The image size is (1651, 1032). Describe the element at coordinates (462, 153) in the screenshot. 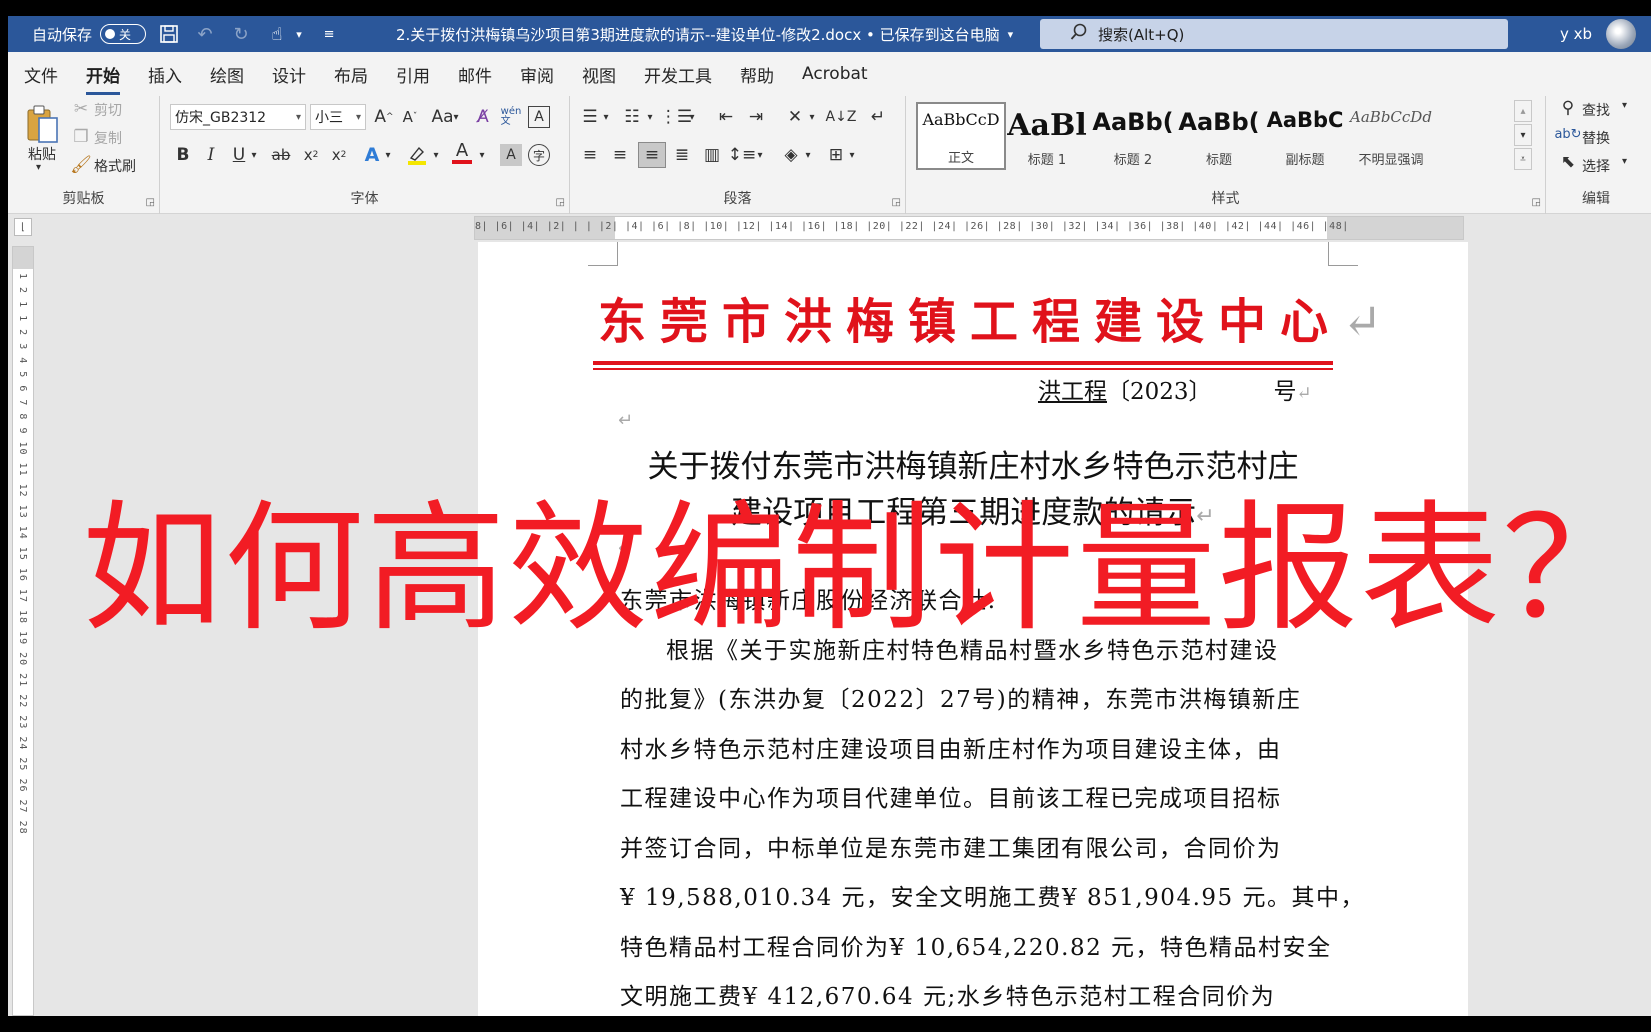

I see `font-color-icon: A` at that location.